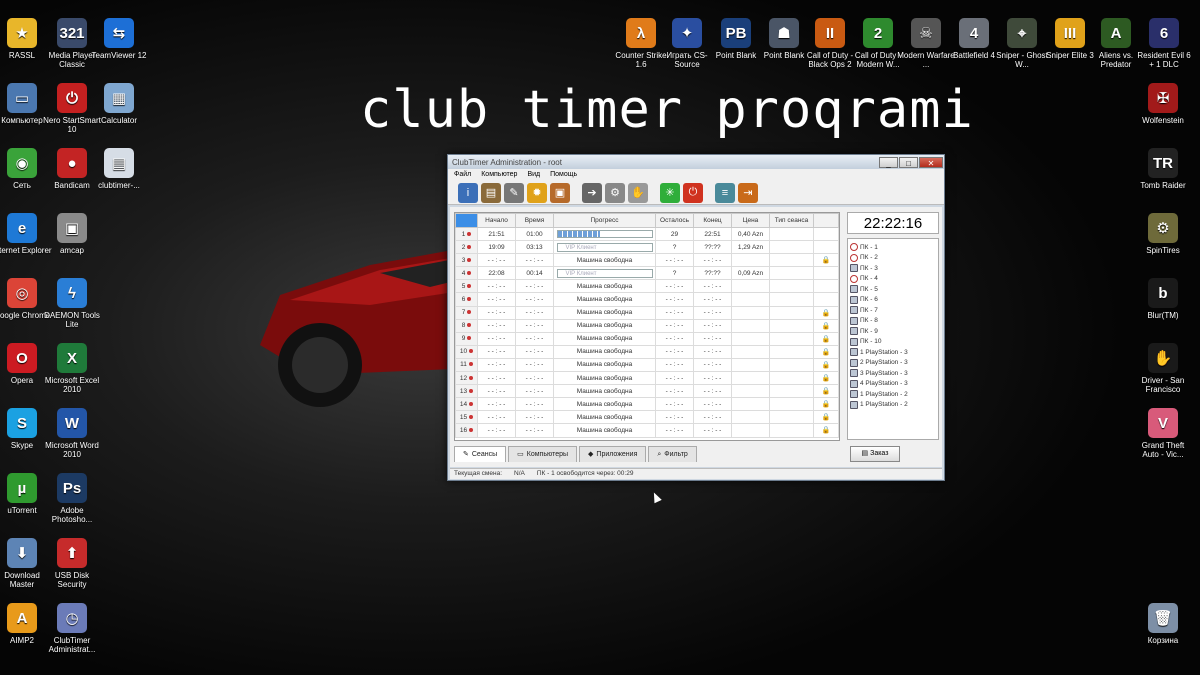 Image resolution: width=1200 pixels, height=675 pixels. What do you see at coordinates (893, 352) in the screenshot?
I see `pc-list-item: 1 PlayStation - 3` at bounding box center [893, 352].